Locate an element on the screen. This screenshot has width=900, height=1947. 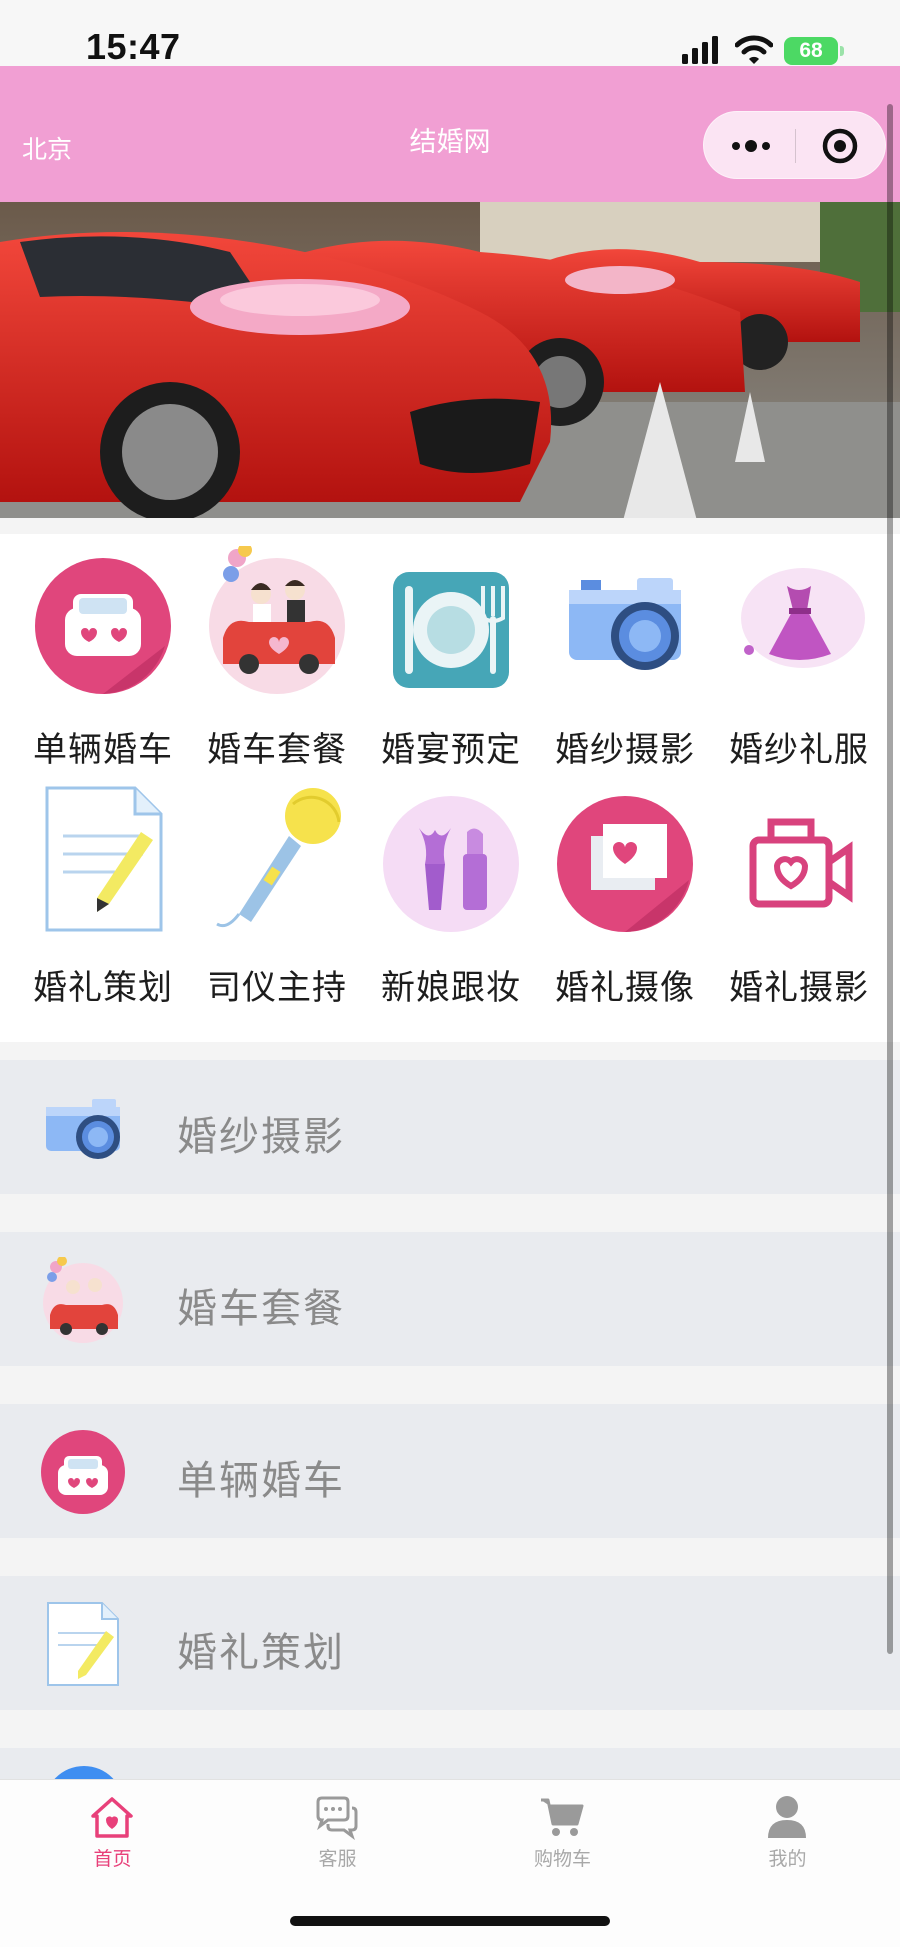
category-single-car: 单辆婚车 is located at coordinates (103, 652).